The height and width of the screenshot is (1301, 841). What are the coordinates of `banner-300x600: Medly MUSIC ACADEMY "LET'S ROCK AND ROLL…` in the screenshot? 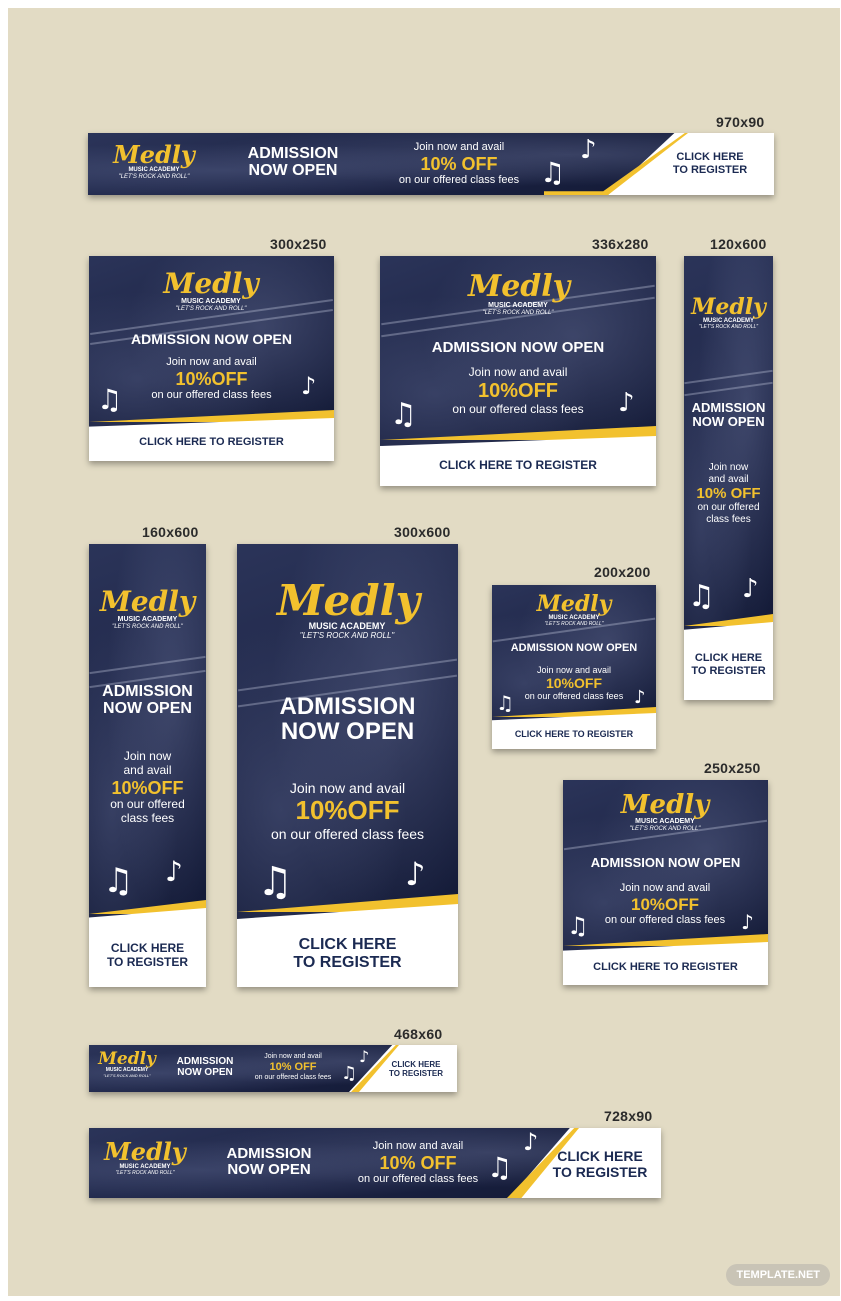 It's located at (347, 765).